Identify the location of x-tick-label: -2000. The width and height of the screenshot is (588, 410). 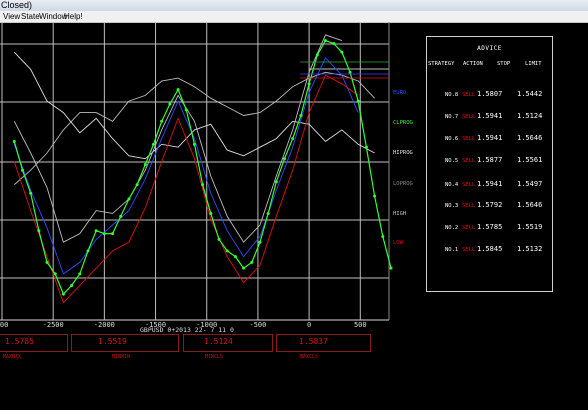
(104, 325).